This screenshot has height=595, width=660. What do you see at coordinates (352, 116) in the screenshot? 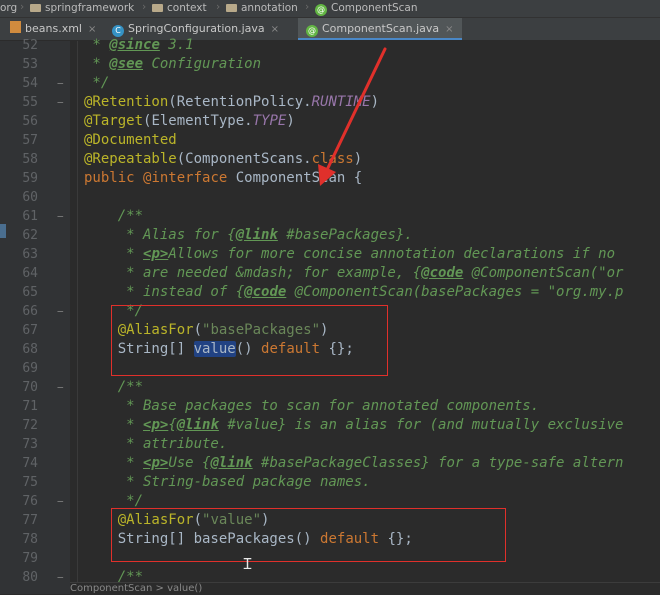
I see `arrow-annotation-icon` at bounding box center [352, 116].